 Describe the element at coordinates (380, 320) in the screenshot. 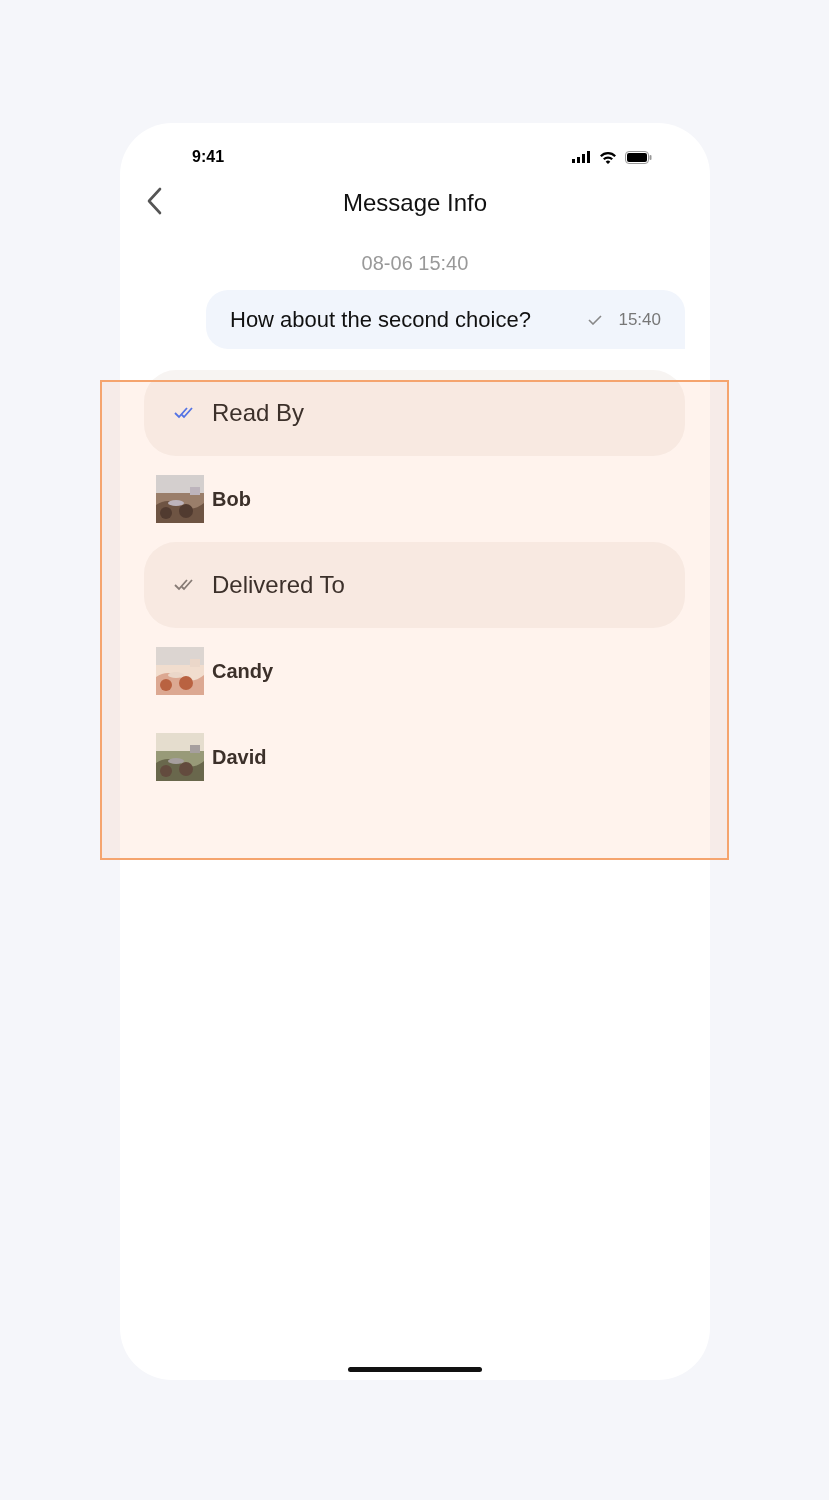

I see `message-text: How about the second choice?` at that location.